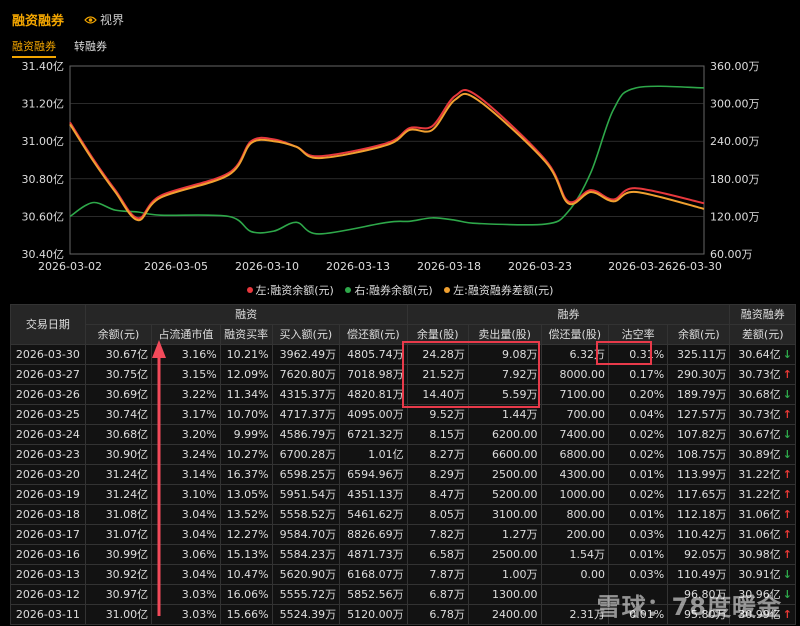  Describe the element at coordinates (246, 394) in the screenshot. I see `table-cell: 11.34%` at that location.